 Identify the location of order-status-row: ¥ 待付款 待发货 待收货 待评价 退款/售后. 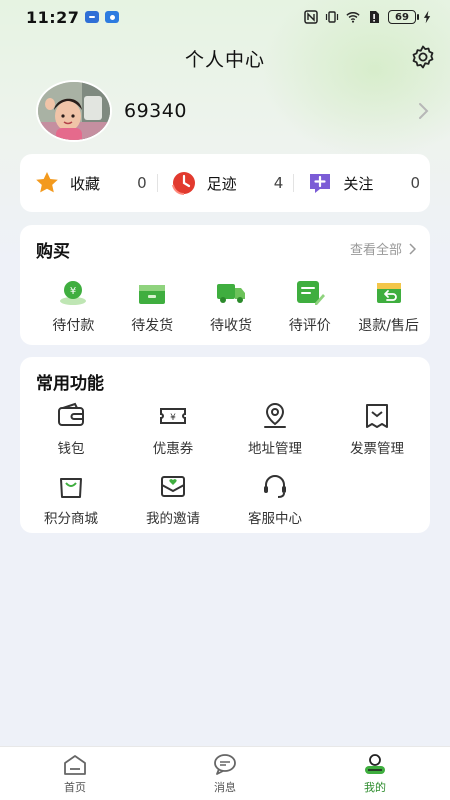
(225, 307).